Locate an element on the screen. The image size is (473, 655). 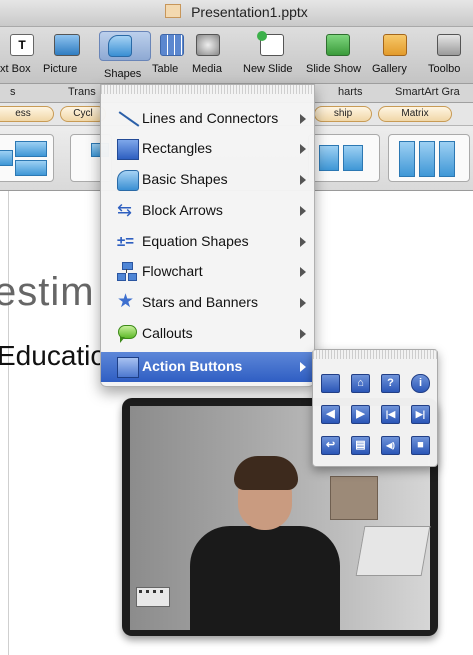
toolbar-label: xt Box is located at coordinates (15, 69).